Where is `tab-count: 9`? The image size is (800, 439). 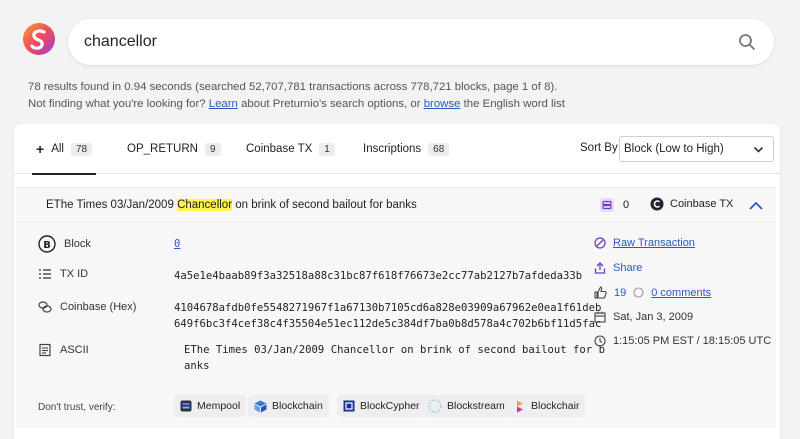 tab-count: 9 is located at coordinates (212, 149).